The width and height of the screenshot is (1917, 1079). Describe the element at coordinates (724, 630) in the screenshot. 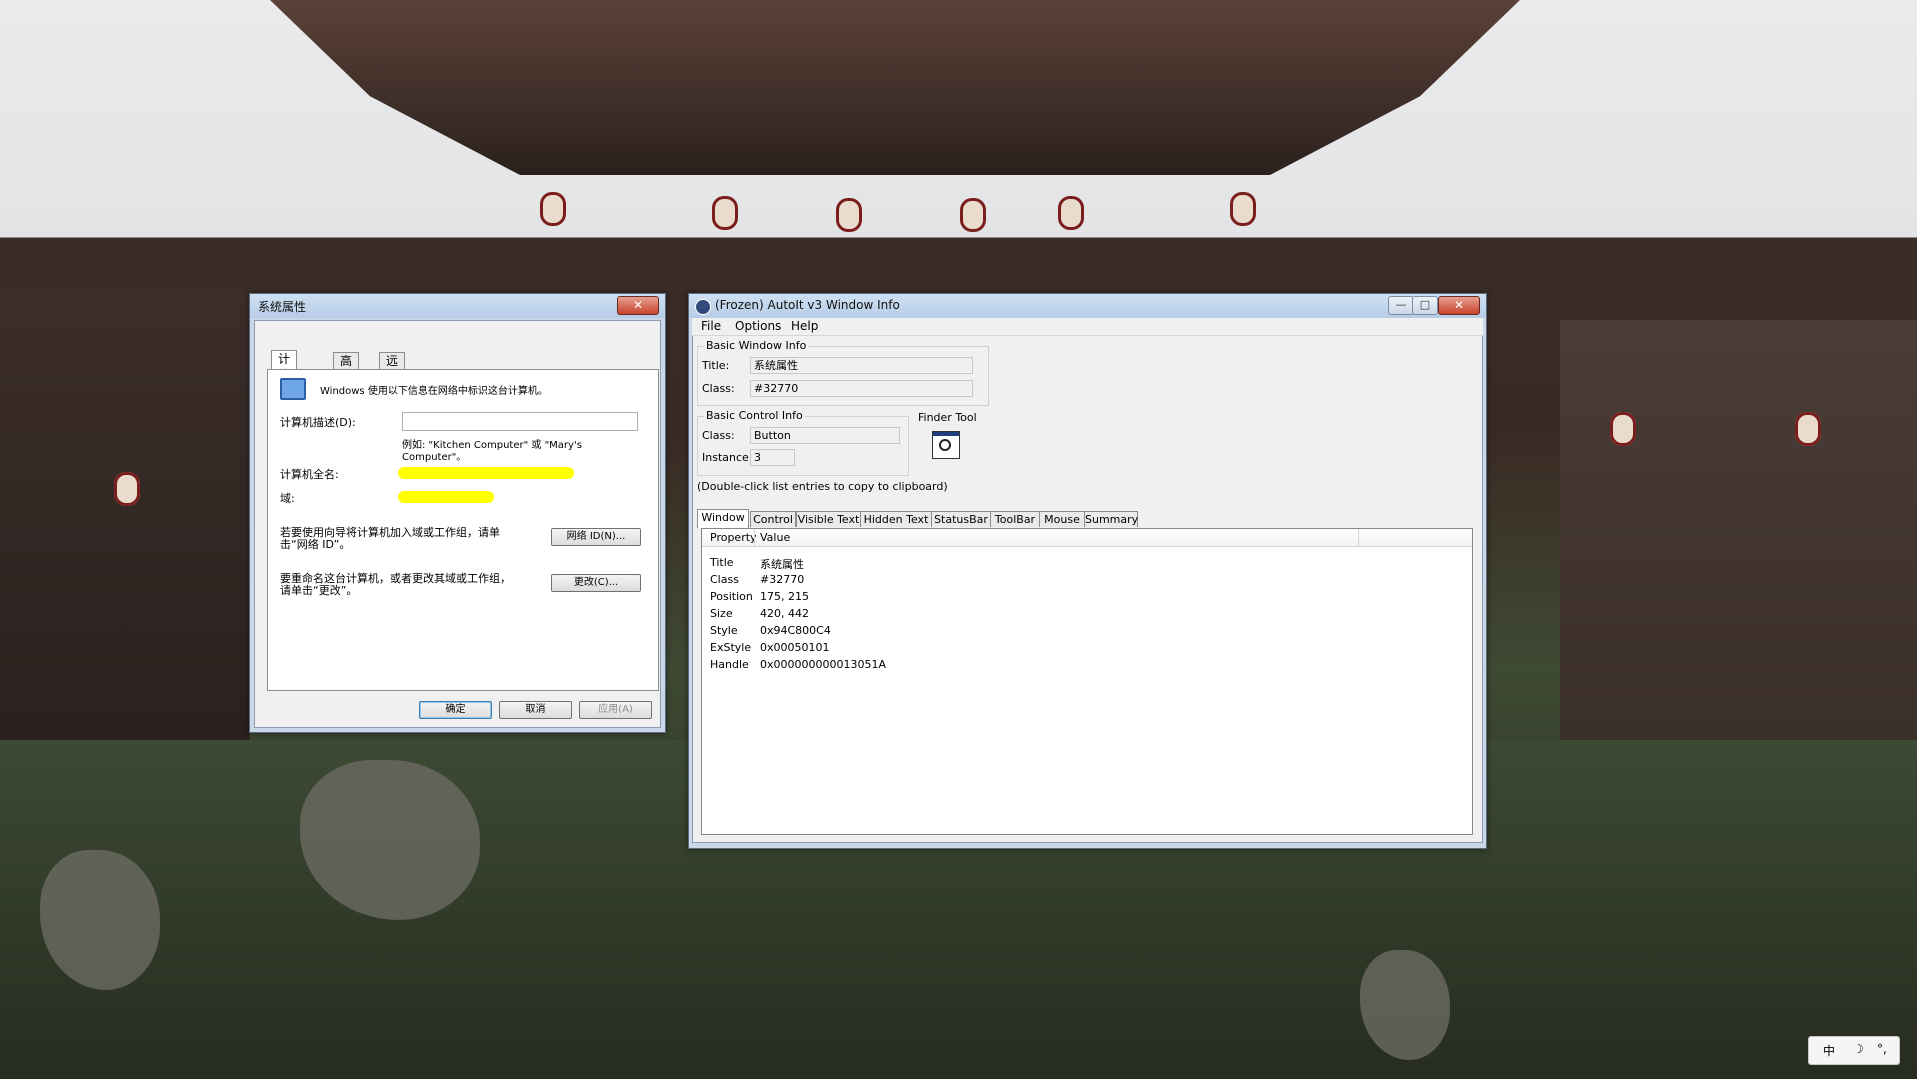

I see `row-property: Style` at that location.